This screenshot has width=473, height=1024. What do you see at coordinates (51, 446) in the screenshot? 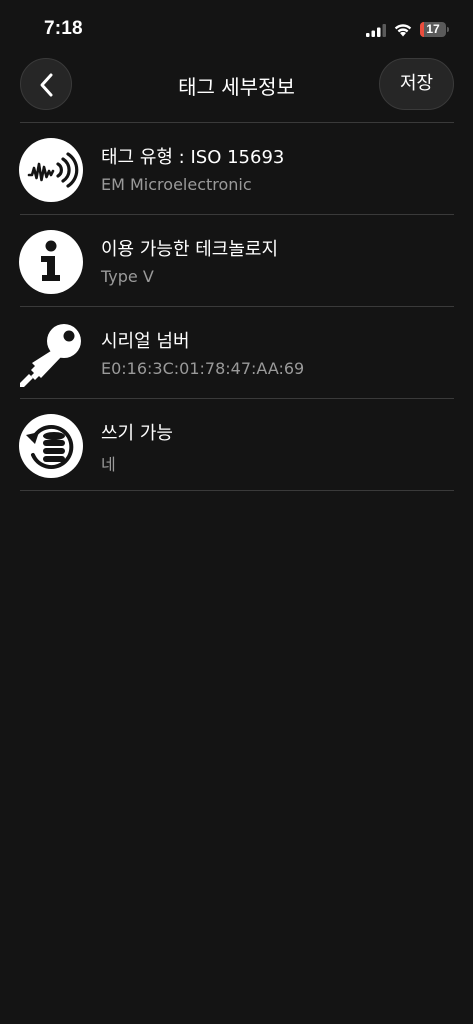
I see `database-sync-icon` at bounding box center [51, 446].